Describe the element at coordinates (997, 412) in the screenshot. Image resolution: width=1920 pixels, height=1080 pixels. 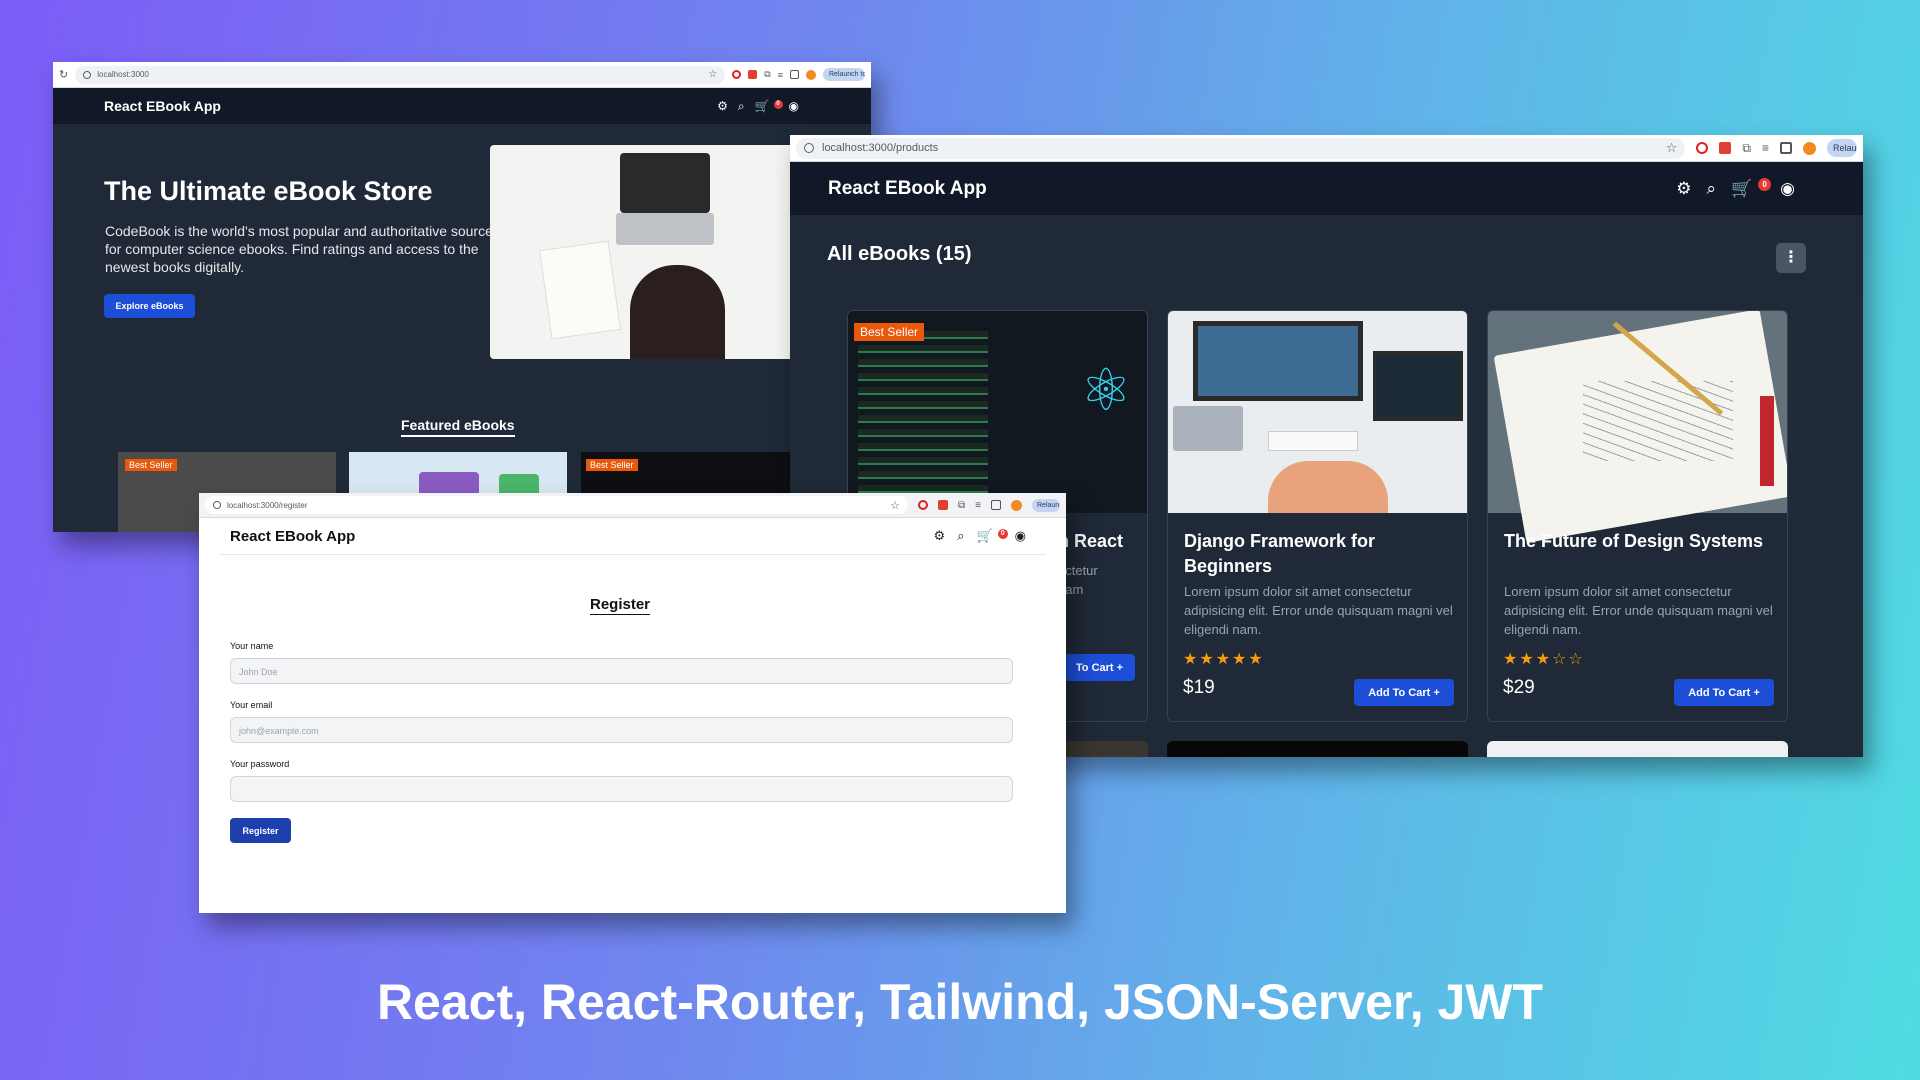
I see `product-image: ⚛` at that location.